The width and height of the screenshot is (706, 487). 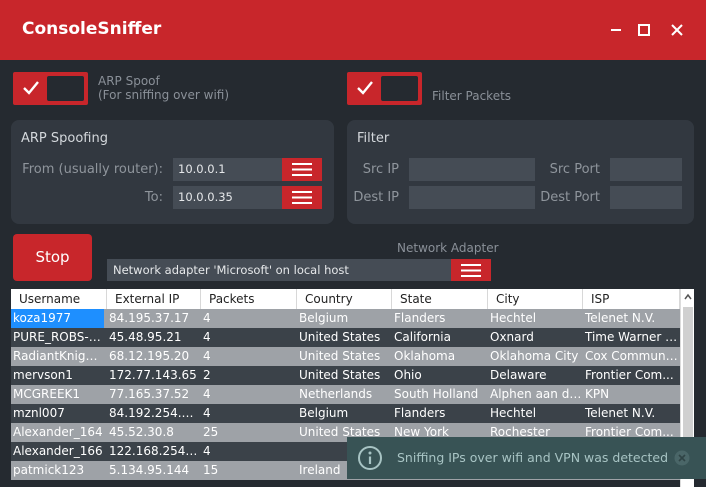 I want to click on to-ip-field: 10.0.0.35, so click(x=228, y=197).